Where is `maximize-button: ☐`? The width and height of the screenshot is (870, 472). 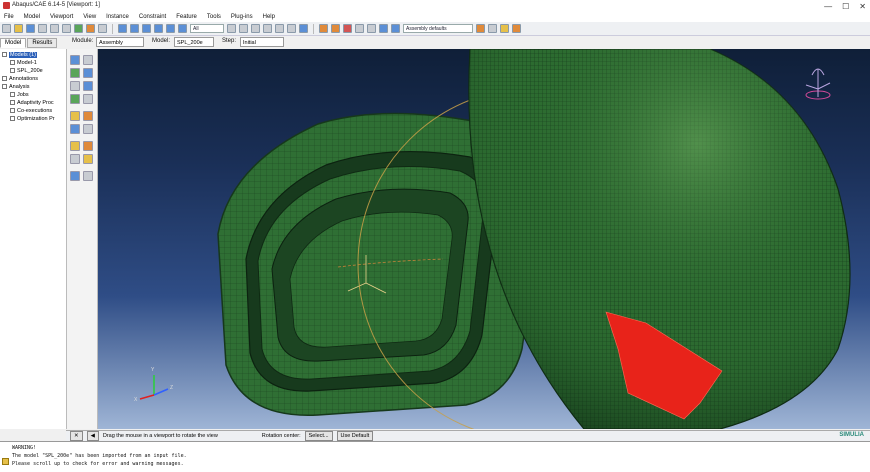 maximize-button: ☐ is located at coordinates (845, 6).